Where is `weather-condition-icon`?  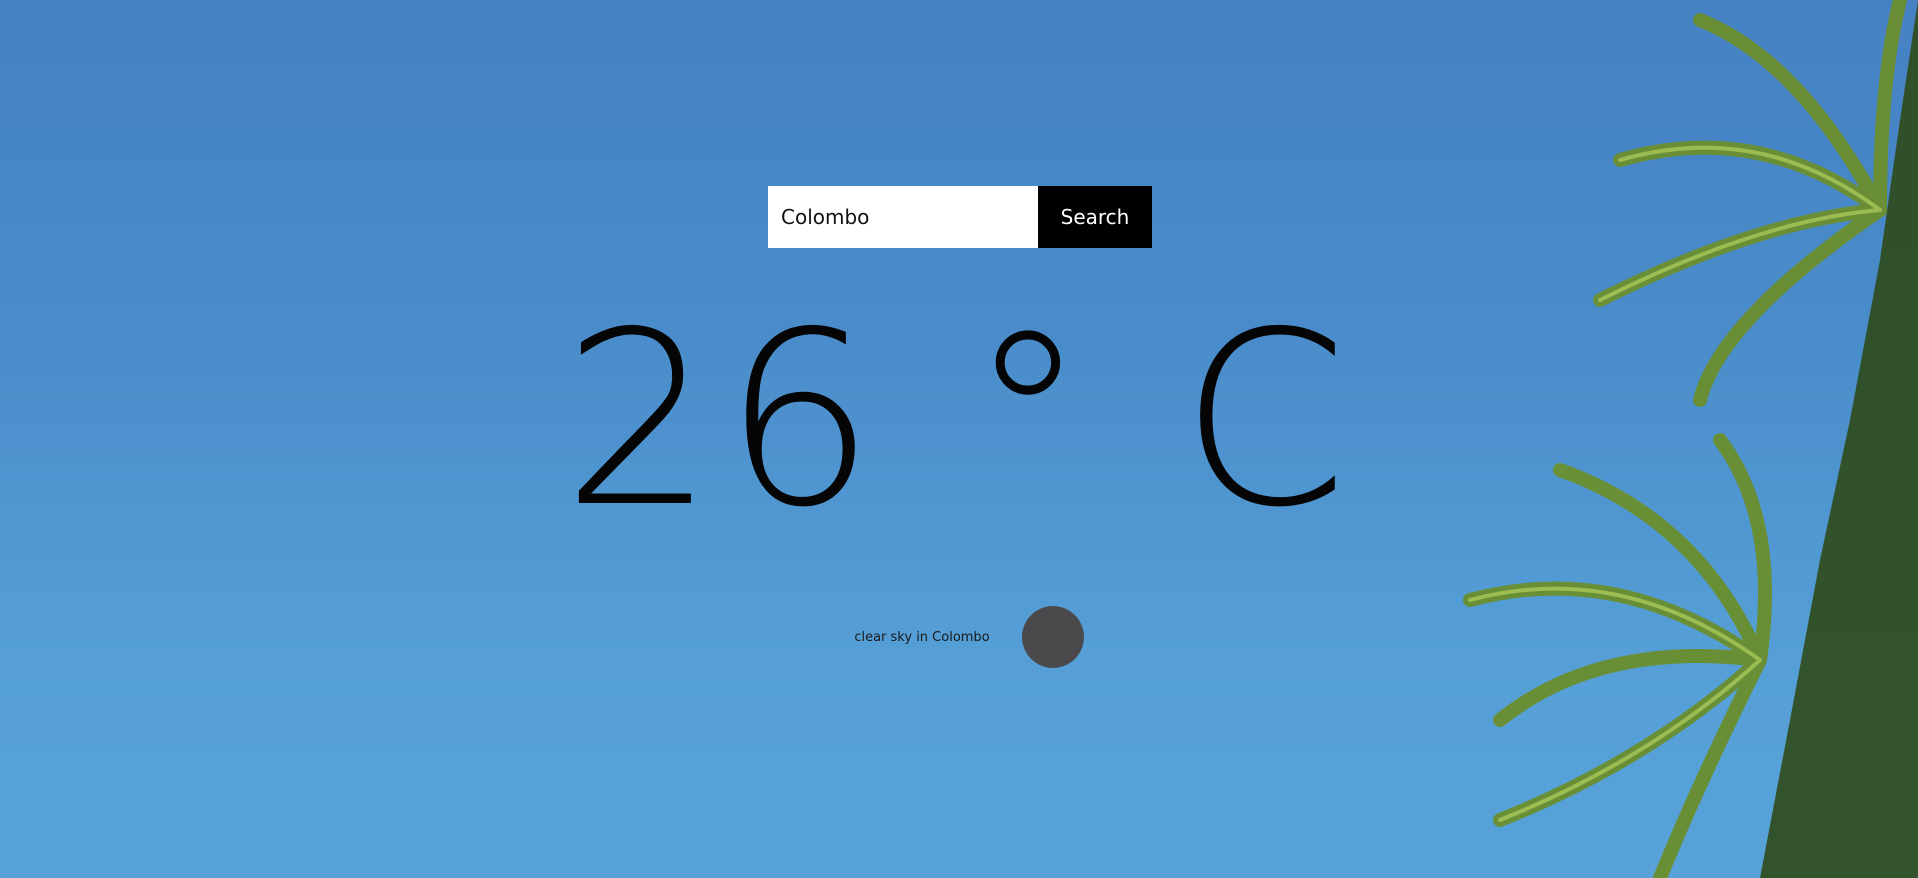 weather-condition-icon is located at coordinates (1052, 637).